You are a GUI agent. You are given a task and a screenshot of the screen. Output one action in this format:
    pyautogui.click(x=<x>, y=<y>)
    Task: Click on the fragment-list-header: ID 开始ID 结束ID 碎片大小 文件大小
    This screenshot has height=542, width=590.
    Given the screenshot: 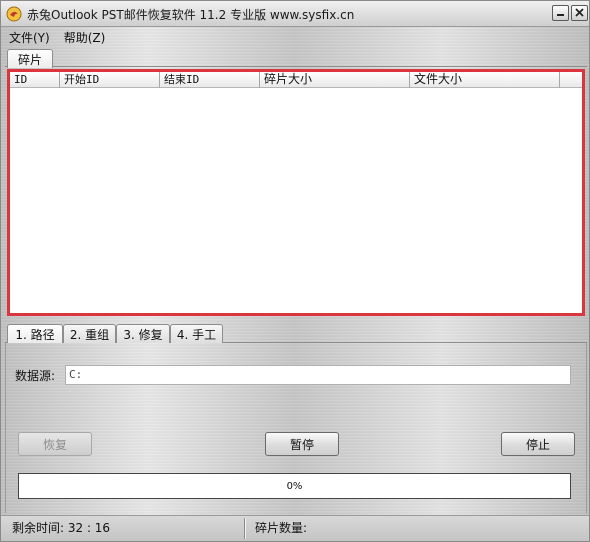 What is the action you would take?
    pyautogui.click(x=296, y=80)
    